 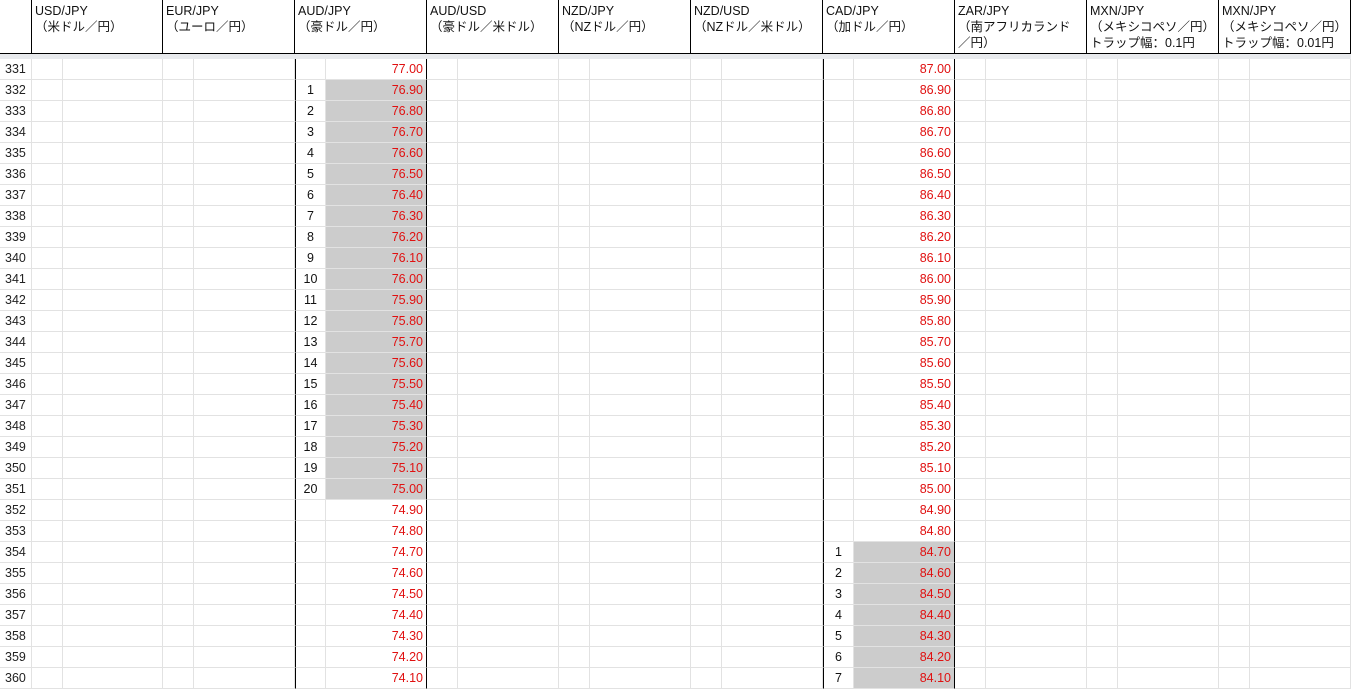 I want to click on aud-jpy-trap-price: 75.00, so click(x=376, y=489).